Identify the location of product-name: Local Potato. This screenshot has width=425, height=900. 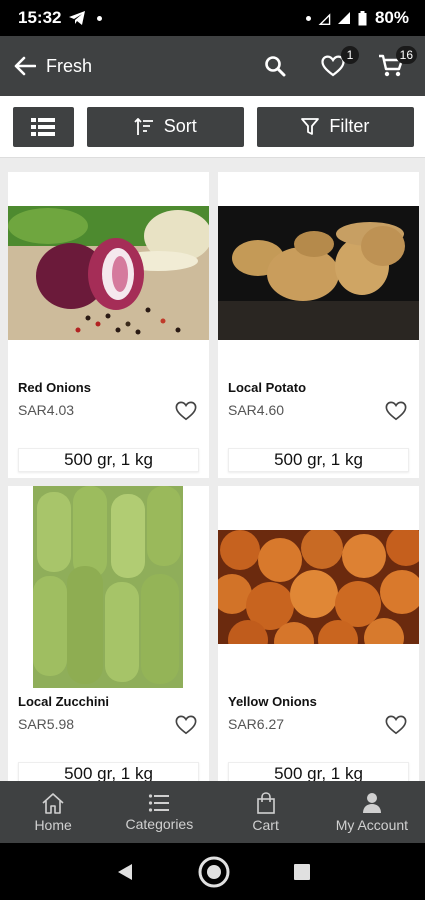
(267, 387).